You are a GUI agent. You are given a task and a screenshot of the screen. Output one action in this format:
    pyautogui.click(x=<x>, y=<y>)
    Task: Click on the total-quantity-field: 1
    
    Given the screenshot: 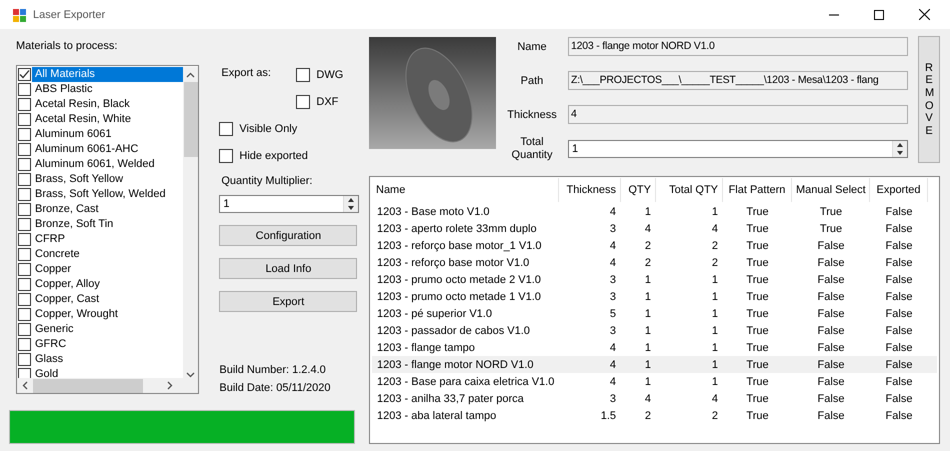 What is the action you would take?
    pyautogui.click(x=738, y=149)
    